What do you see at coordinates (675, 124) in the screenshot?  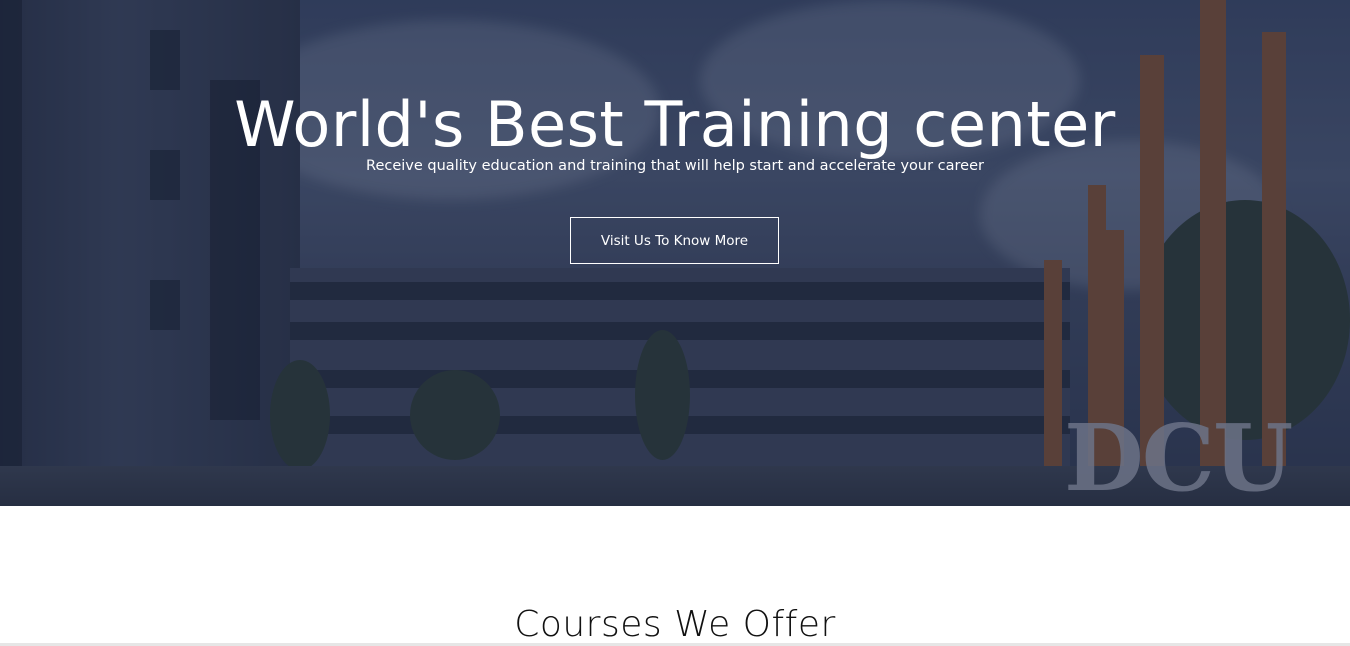 I see `hero-title: World's Best Training center` at bounding box center [675, 124].